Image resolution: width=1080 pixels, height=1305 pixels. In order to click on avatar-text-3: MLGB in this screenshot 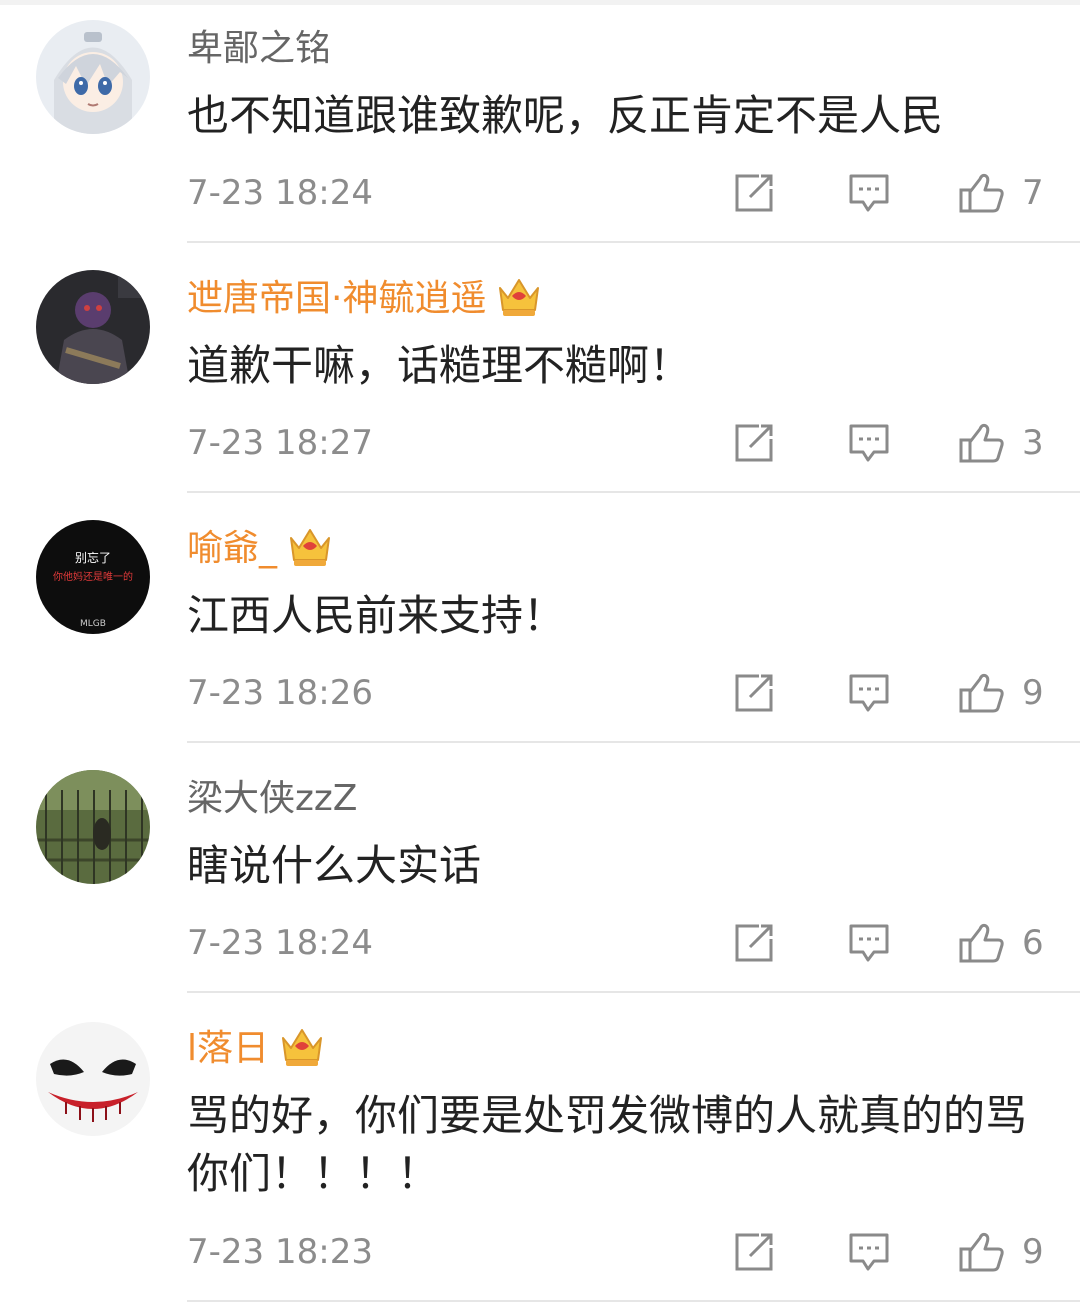, I will do `click(93, 624)`.